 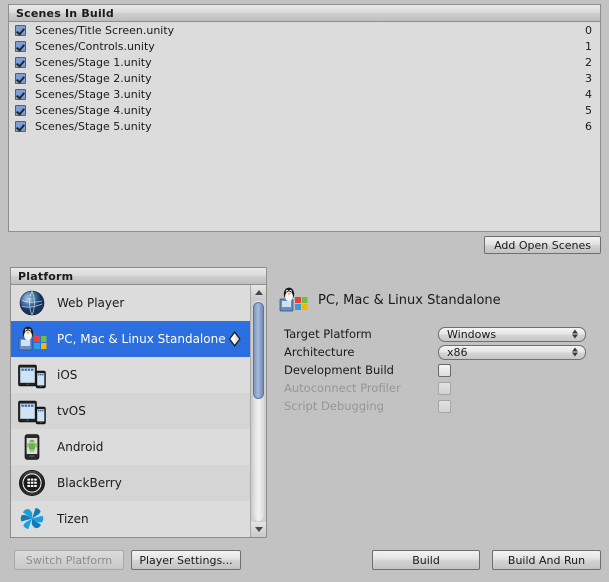 What do you see at coordinates (304, 94) in the screenshot?
I see `scene-row: Scenes/Stage 3.unity 4` at bounding box center [304, 94].